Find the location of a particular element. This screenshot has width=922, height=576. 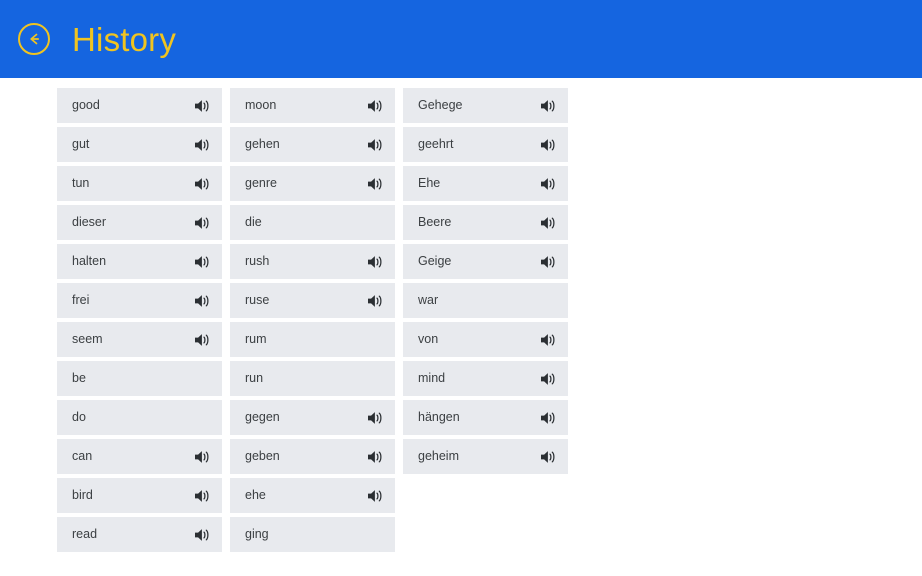

word-card-geehrt: geehrt is located at coordinates (485, 144).